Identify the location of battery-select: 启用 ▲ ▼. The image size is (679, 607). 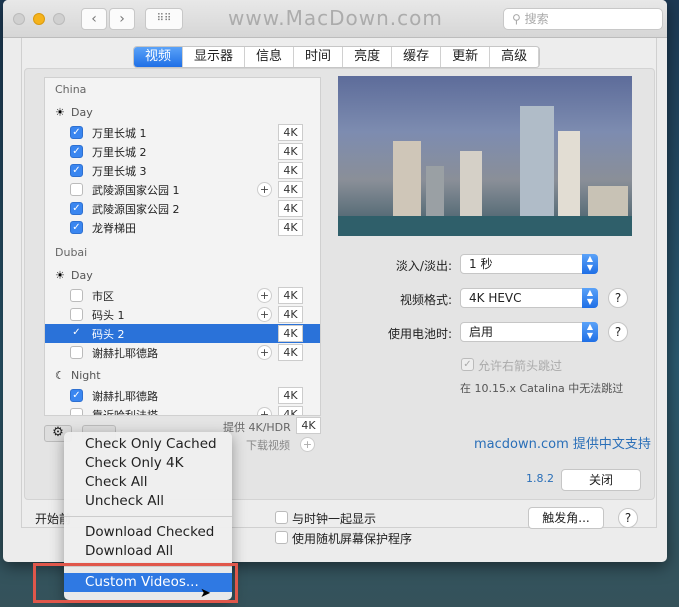
(529, 332).